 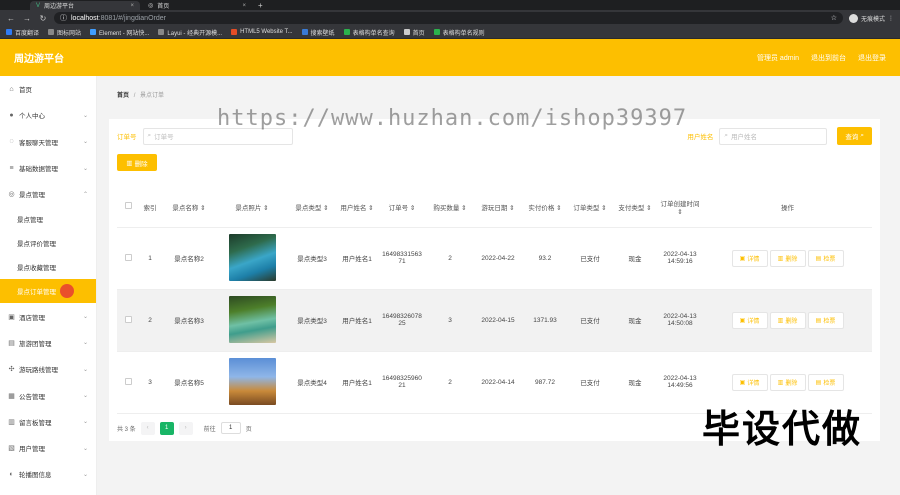 What do you see at coordinates (150, 382) in the screenshot?
I see `cell-index: 3` at bounding box center [150, 382].